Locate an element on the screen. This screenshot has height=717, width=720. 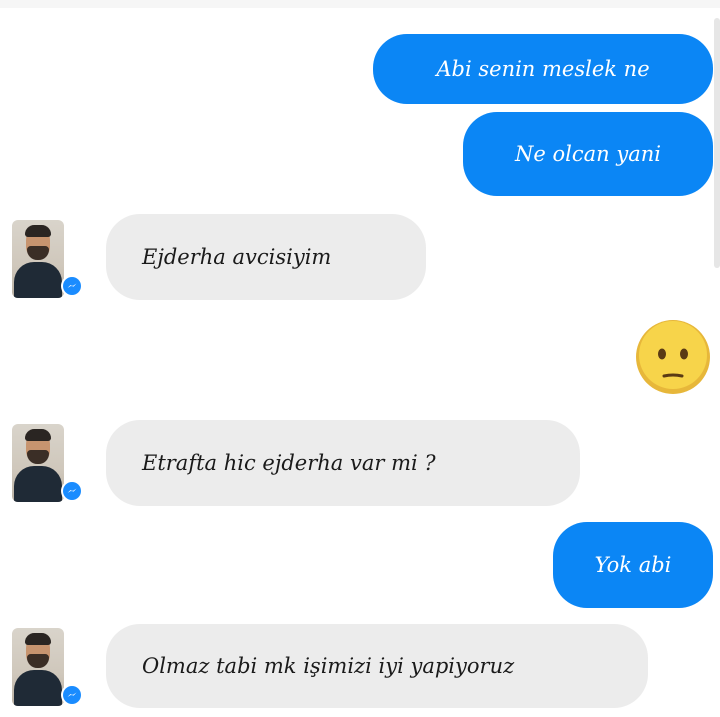
top-edge is located at coordinates (360, 4).